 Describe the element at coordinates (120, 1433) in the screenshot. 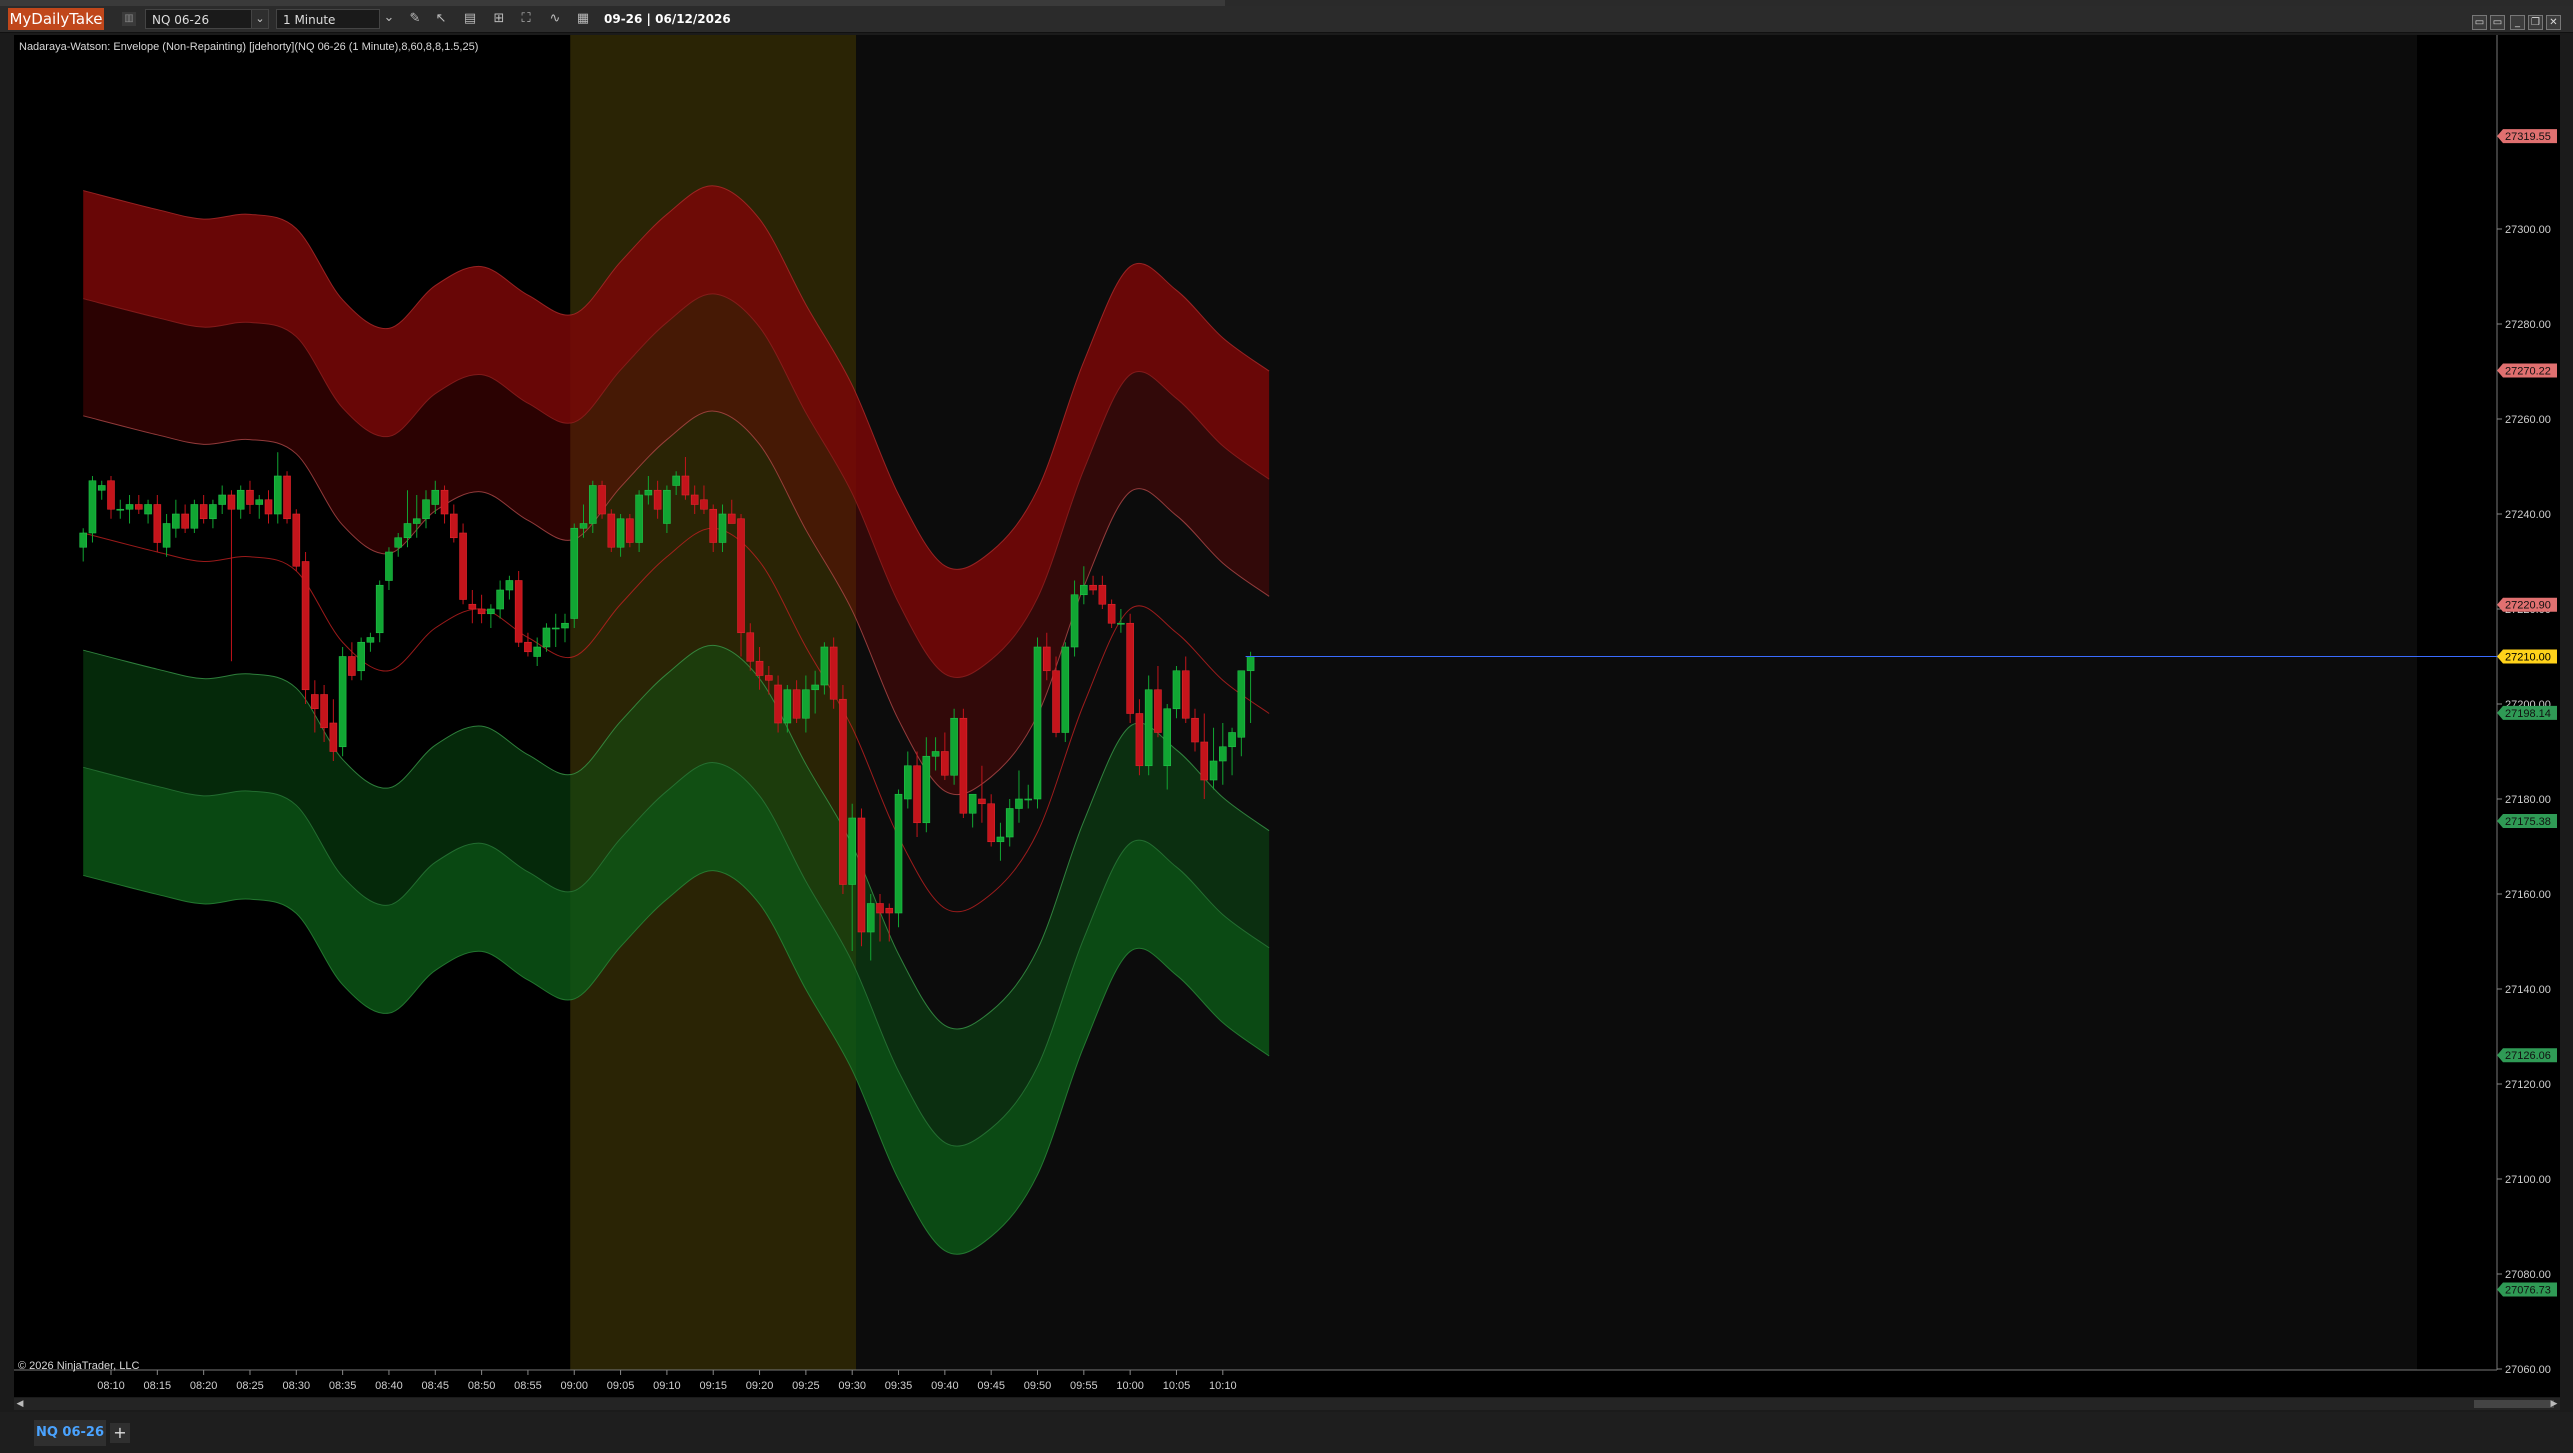

I see `add-tab-button: +` at that location.